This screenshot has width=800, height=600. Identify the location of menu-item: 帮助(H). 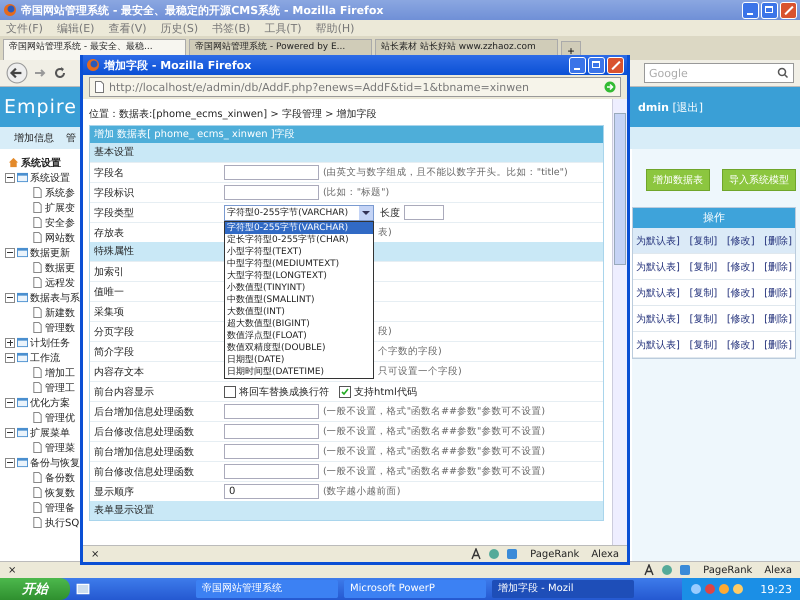
(335, 28).